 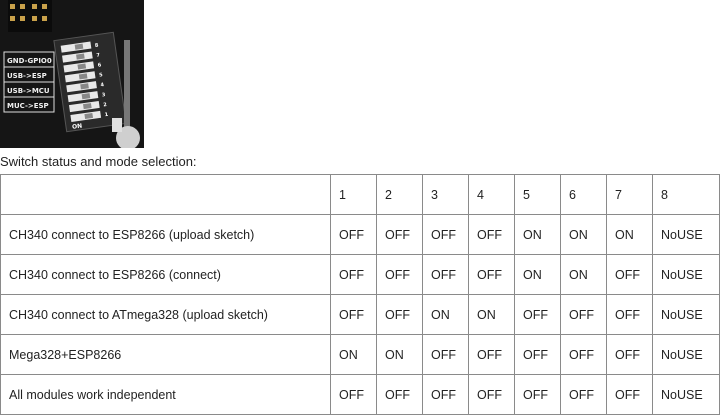 What do you see at coordinates (537, 194) in the screenshot?
I see `header-cell-5: 5` at bounding box center [537, 194].